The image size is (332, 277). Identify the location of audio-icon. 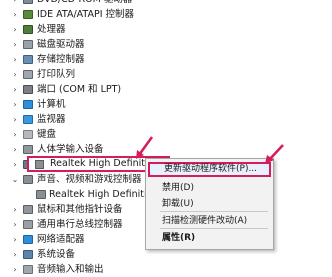
(28, 179).